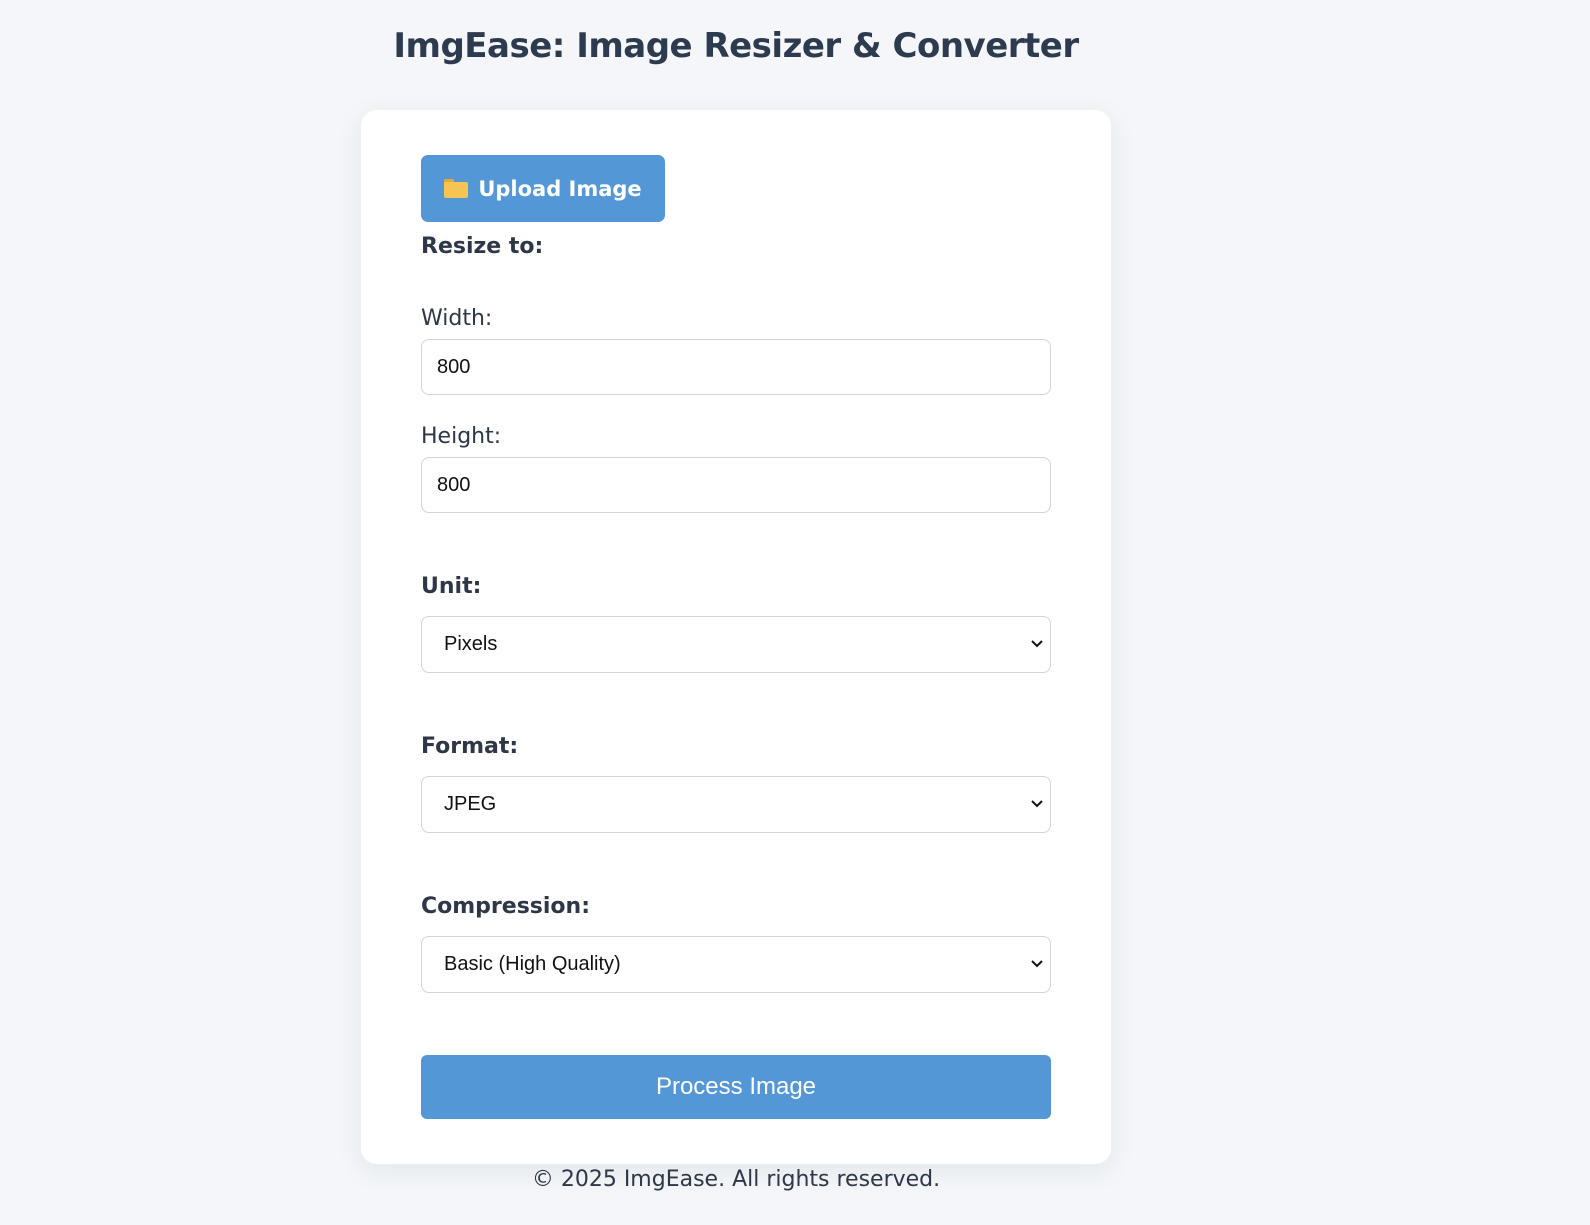 The image size is (1590, 1225). What do you see at coordinates (470, 804) in the screenshot?
I see `format-select-value: JPEG` at bounding box center [470, 804].